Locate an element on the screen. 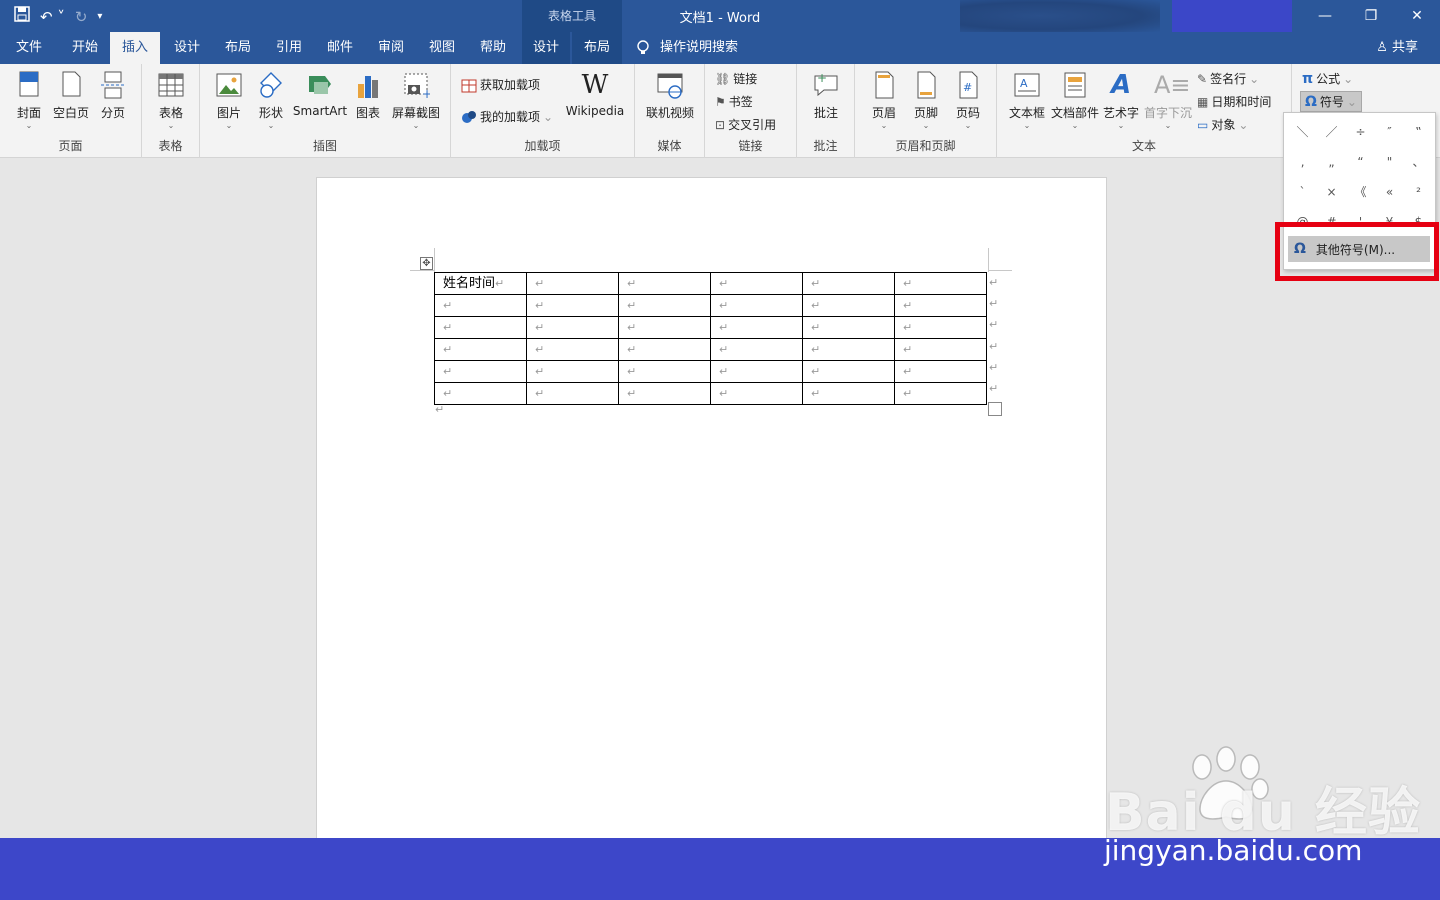 This screenshot has width=1440, height=900. bookmark-button: ⚑ 书签 is located at coordinates (734, 101).